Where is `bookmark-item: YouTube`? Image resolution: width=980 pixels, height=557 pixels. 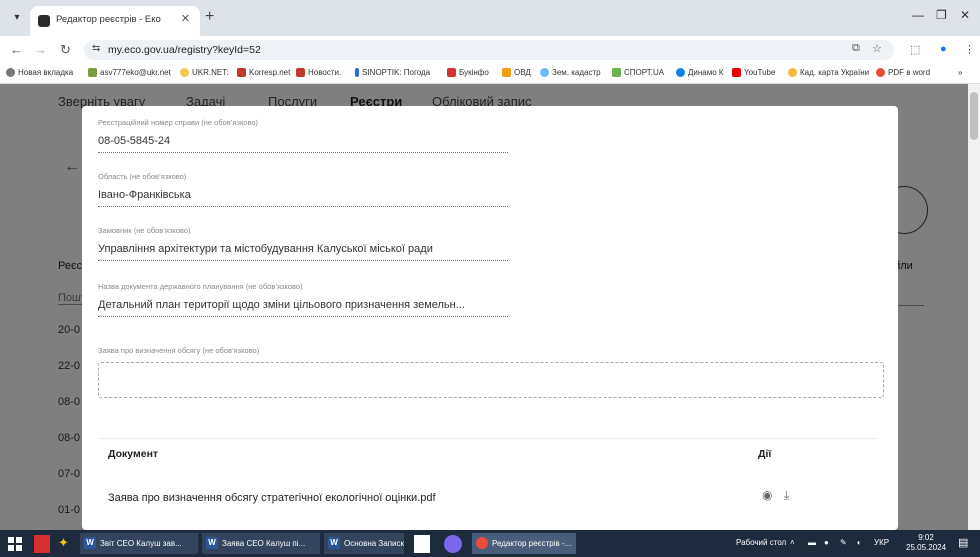
bookmark-item: YouTube is located at coordinates (753, 72).